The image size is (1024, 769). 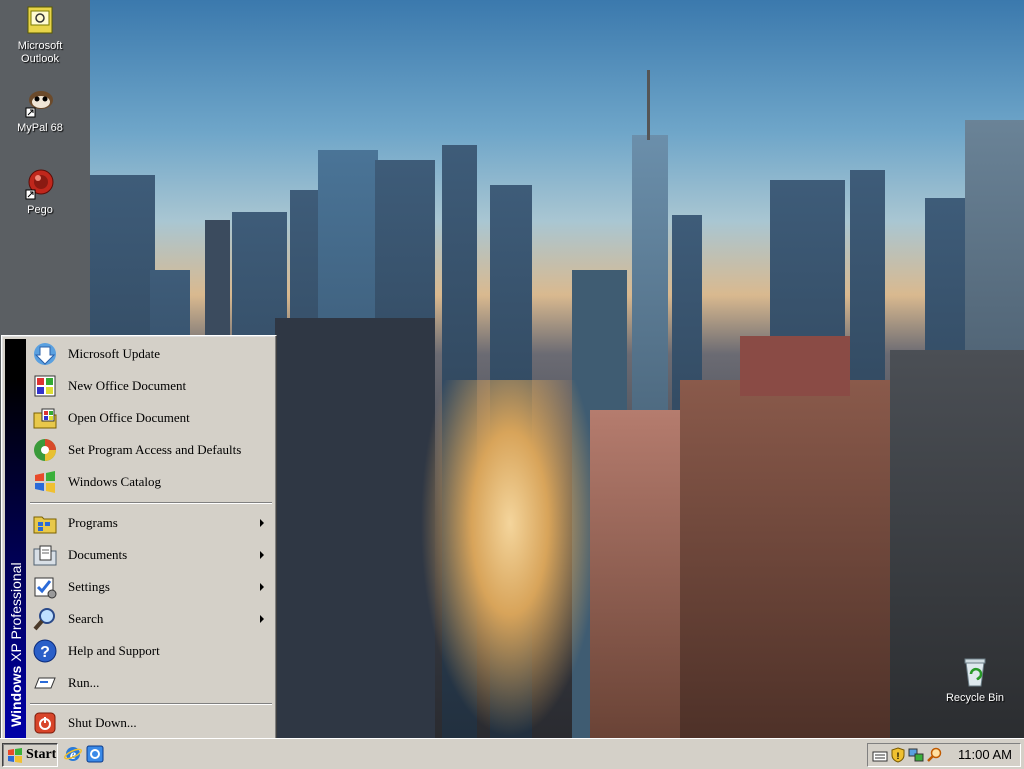 I want to click on browser-icon, so click(x=95, y=754).